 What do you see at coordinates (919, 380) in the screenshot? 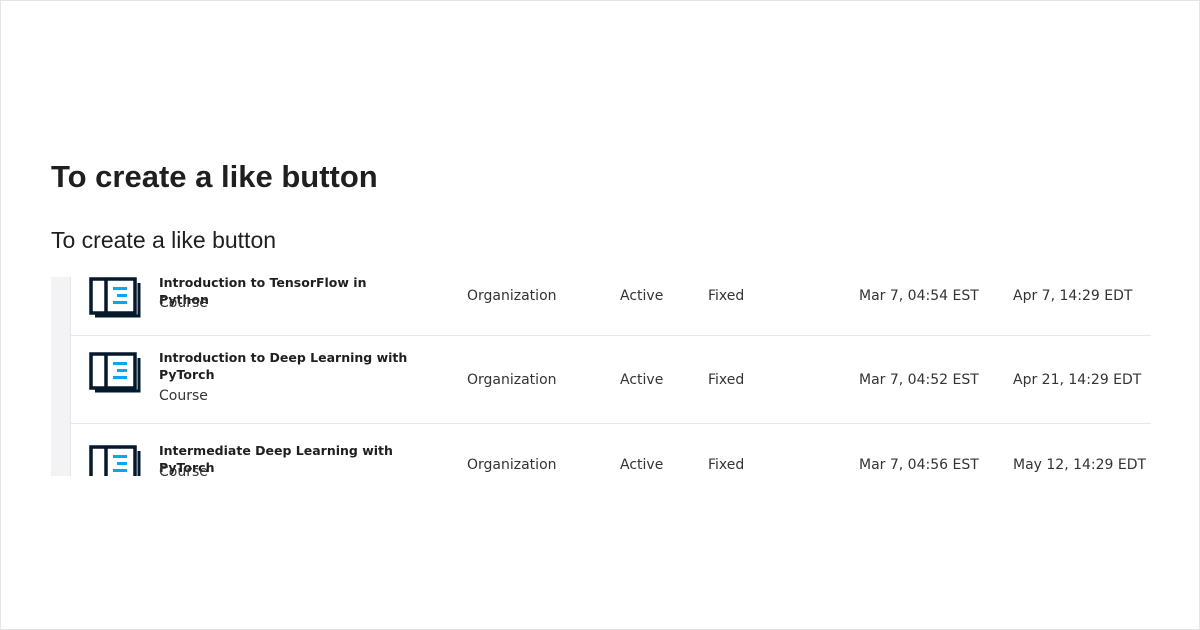
I see `assigned-date-cell: Mar 7, 04:52 EST` at bounding box center [919, 380].